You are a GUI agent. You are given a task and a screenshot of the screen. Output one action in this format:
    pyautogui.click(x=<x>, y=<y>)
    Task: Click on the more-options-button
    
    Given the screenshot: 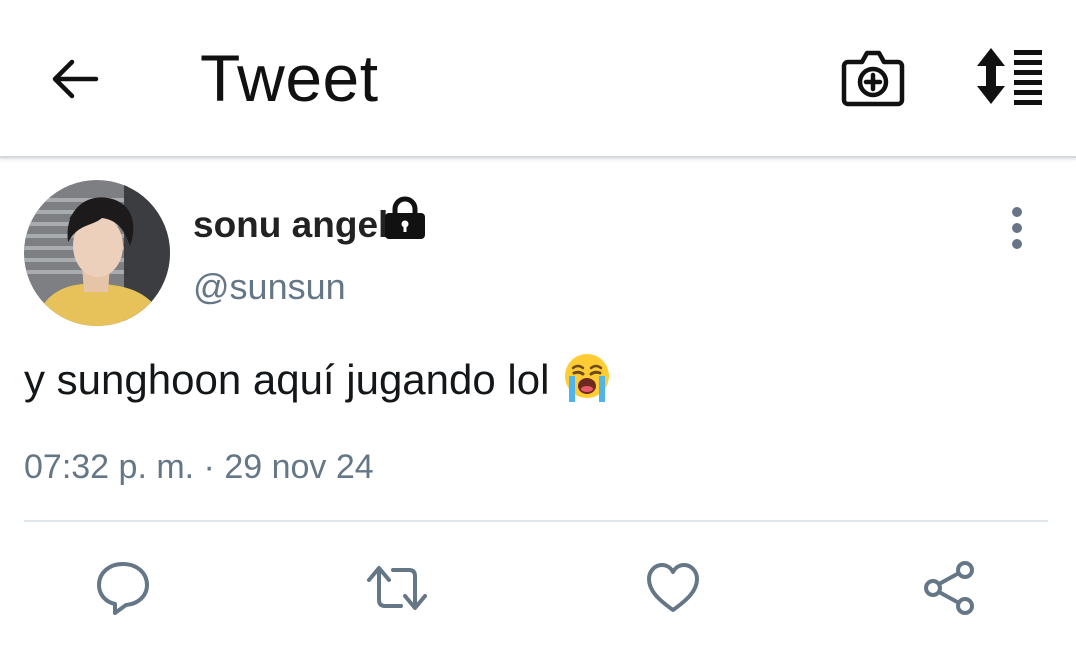 What is the action you would take?
    pyautogui.click(x=1017, y=228)
    